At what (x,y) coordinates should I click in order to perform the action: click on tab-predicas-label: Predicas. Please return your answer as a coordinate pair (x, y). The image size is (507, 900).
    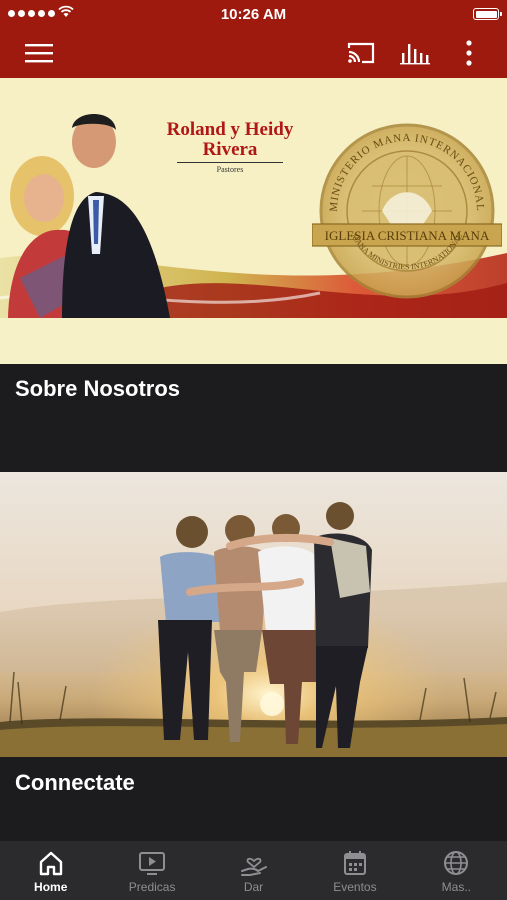
    Looking at the image, I should click on (152, 887).